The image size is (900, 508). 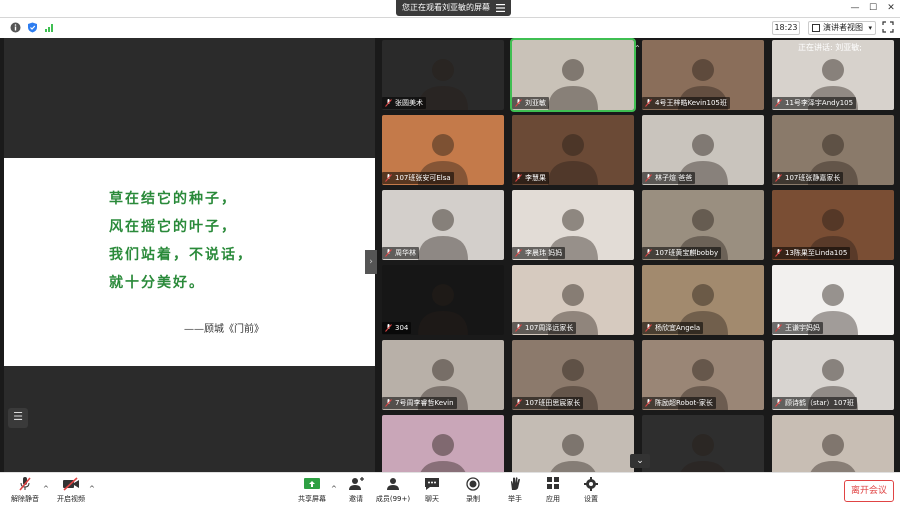 I want to click on audio-options-caret: ^, so click(x=46, y=489).